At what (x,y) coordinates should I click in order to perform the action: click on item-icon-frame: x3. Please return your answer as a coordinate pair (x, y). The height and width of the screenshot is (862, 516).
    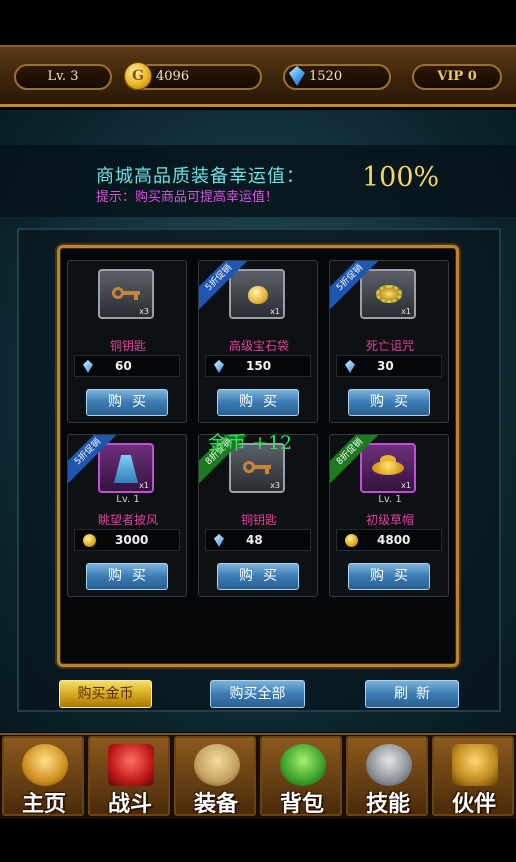
    Looking at the image, I should click on (126, 294).